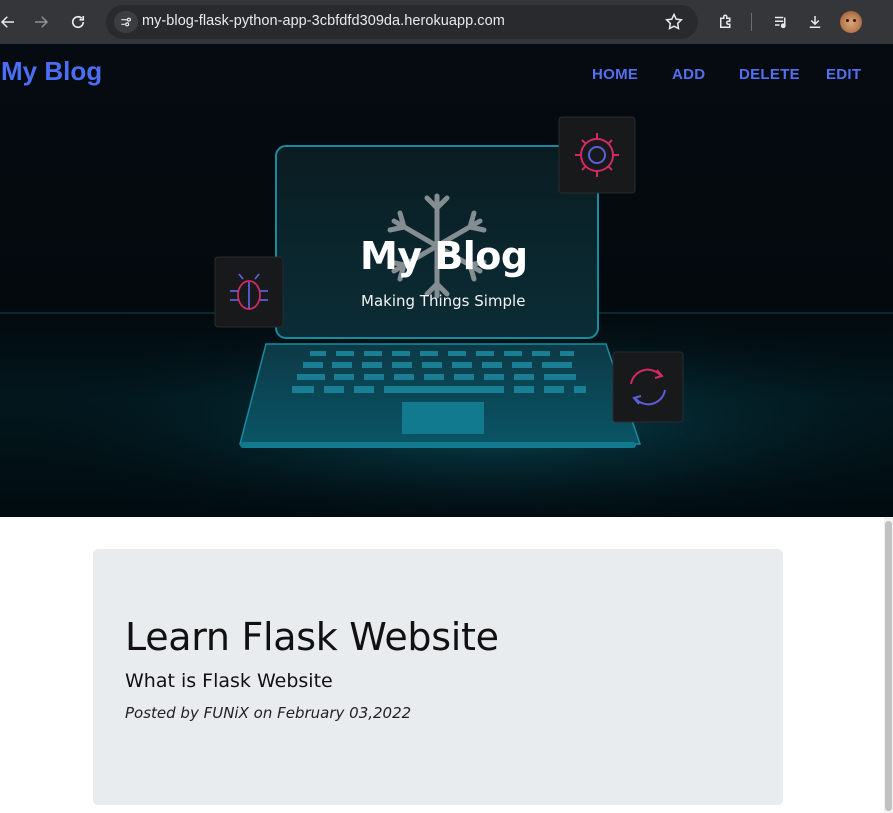  What do you see at coordinates (11, 22) in the screenshot?
I see `back-icon` at bounding box center [11, 22].